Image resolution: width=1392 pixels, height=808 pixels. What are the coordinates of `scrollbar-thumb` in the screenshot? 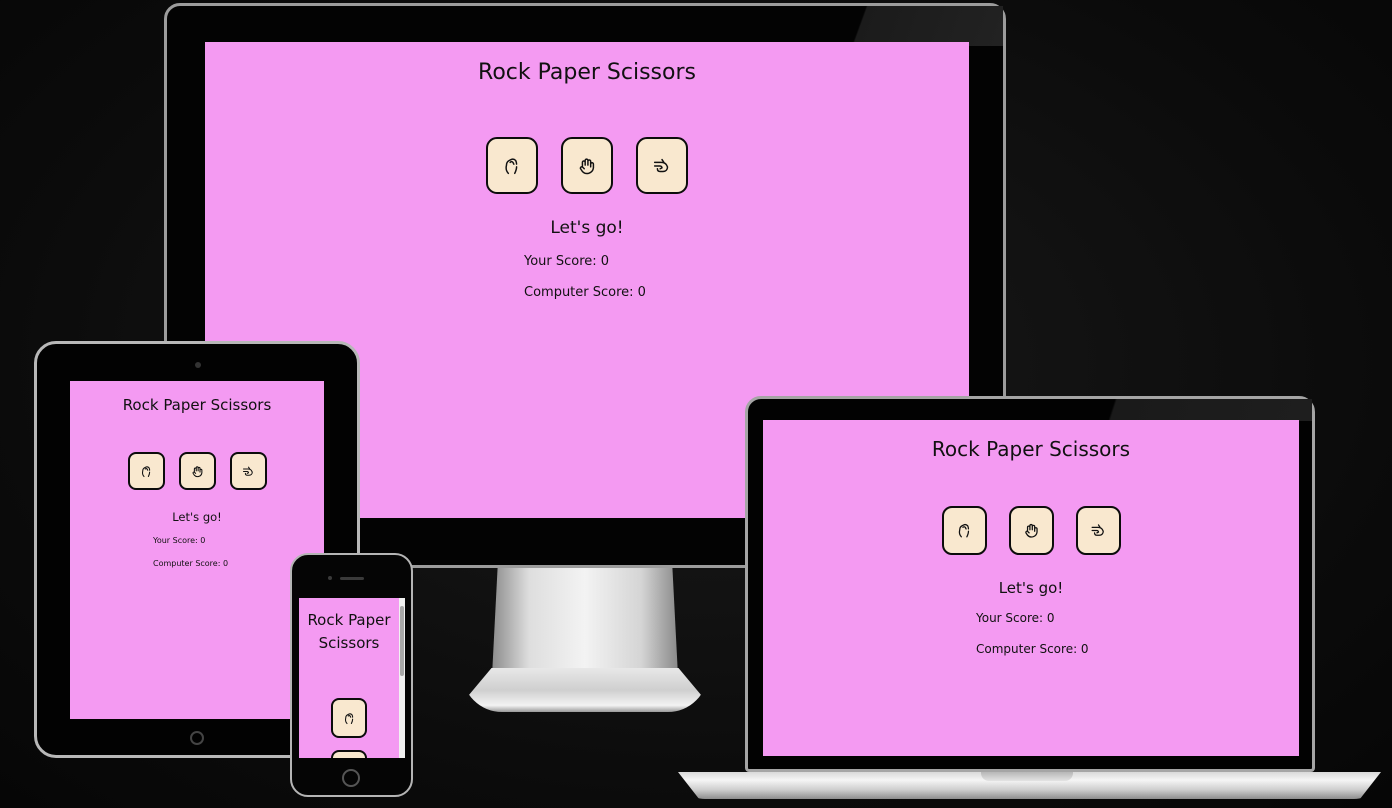 It's located at (402, 641).